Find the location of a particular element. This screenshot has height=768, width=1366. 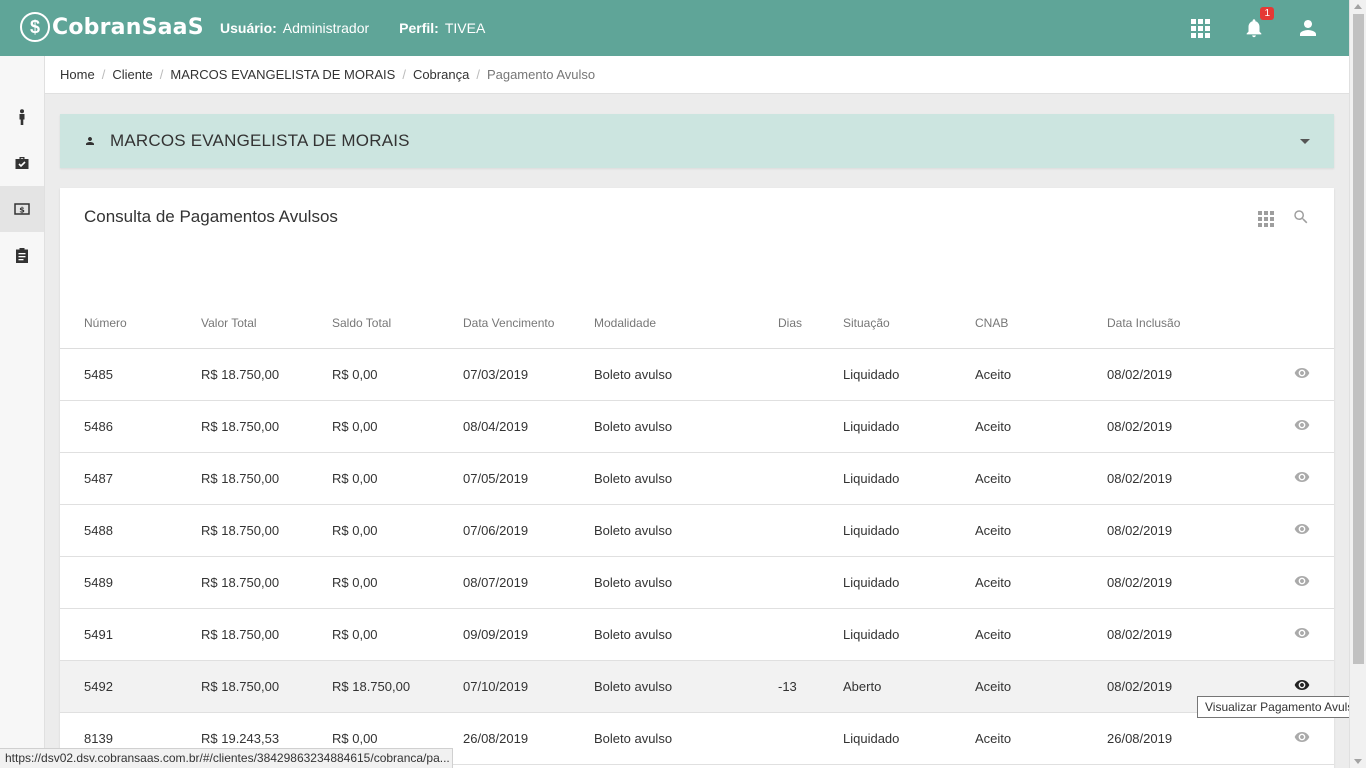

cell-vencimento: 08/07/2019 is located at coordinates (528, 582).